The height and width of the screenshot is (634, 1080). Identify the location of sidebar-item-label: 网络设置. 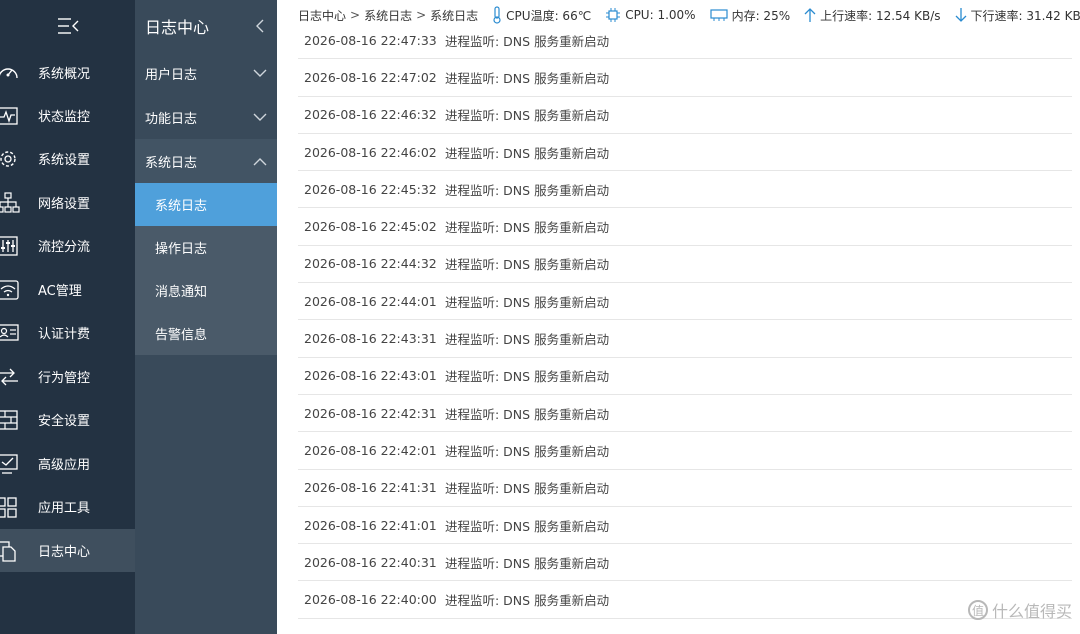
(64, 204).